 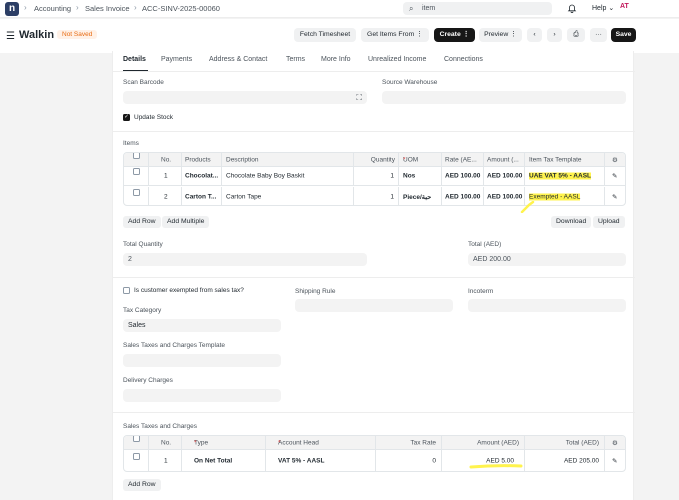 What do you see at coordinates (374, 412) in the screenshot?
I see `divider` at bounding box center [374, 412].